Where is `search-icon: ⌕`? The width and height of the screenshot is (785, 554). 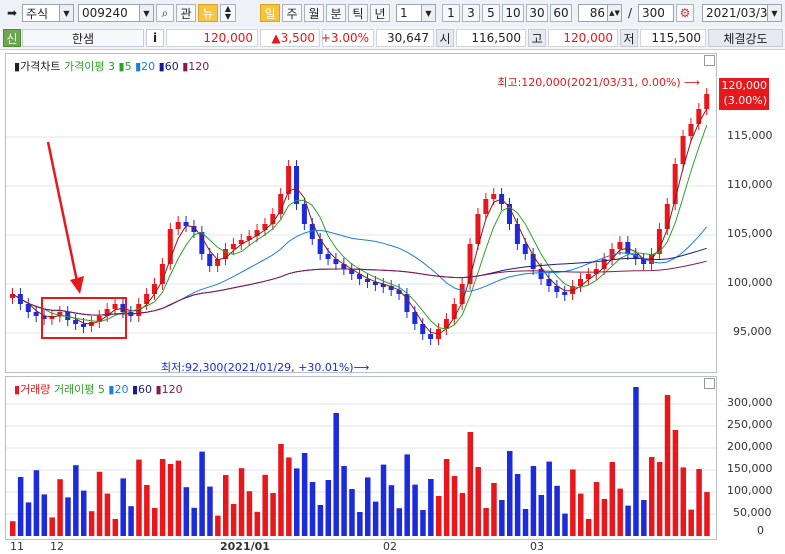
search-icon: ⌕ is located at coordinates (165, 13).